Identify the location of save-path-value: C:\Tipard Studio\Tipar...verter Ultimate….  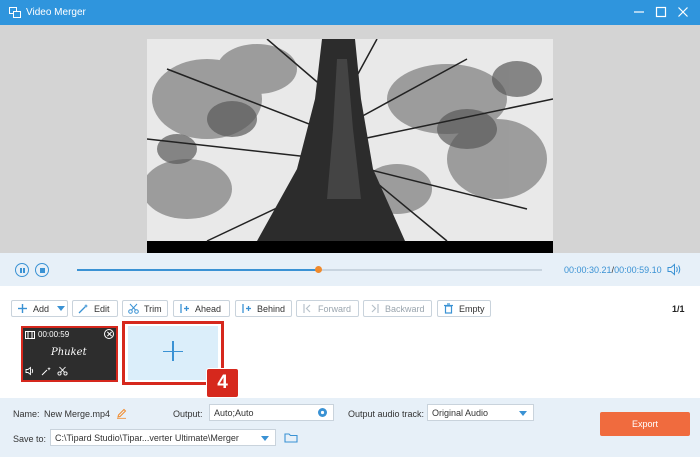
(147, 437).